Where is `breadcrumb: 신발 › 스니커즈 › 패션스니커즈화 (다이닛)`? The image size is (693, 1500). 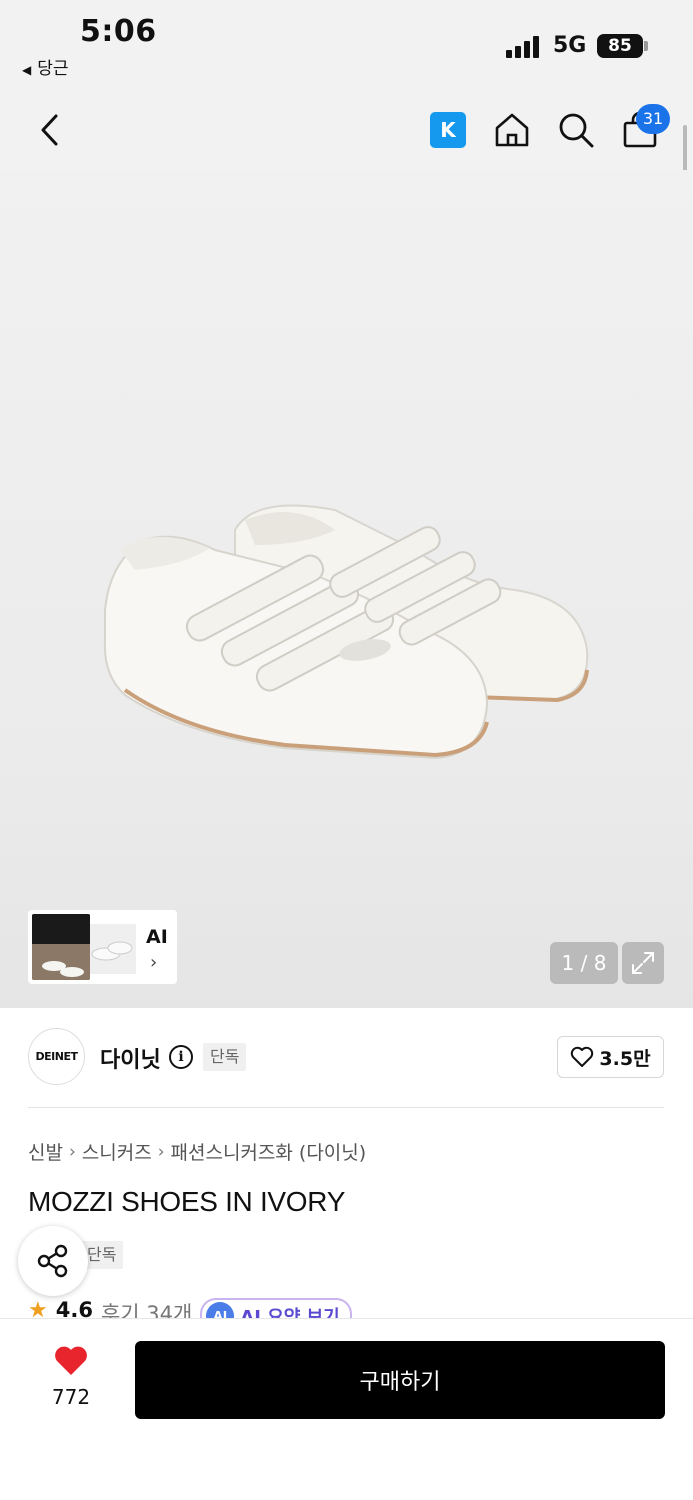
breadcrumb: 신발 › 스니커즈 › 패션스니커즈화 (다이닛) is located at coordinates (197, 1151).